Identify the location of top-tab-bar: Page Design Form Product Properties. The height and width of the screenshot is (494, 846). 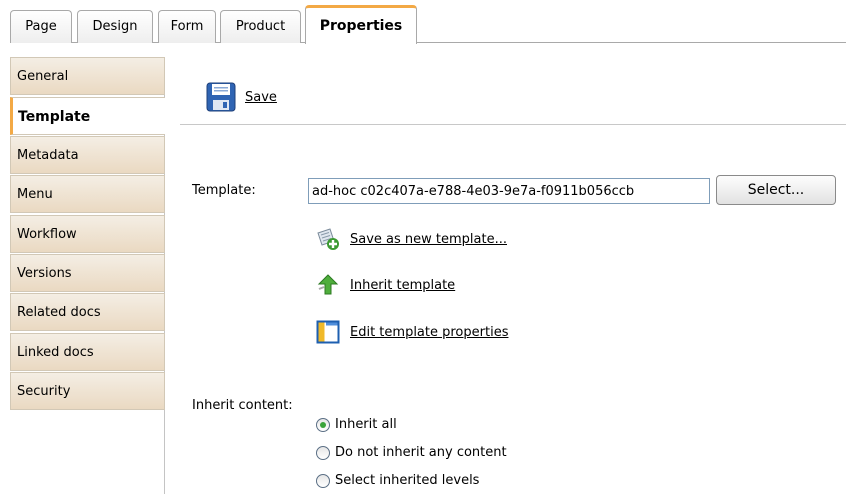
(423, 22).